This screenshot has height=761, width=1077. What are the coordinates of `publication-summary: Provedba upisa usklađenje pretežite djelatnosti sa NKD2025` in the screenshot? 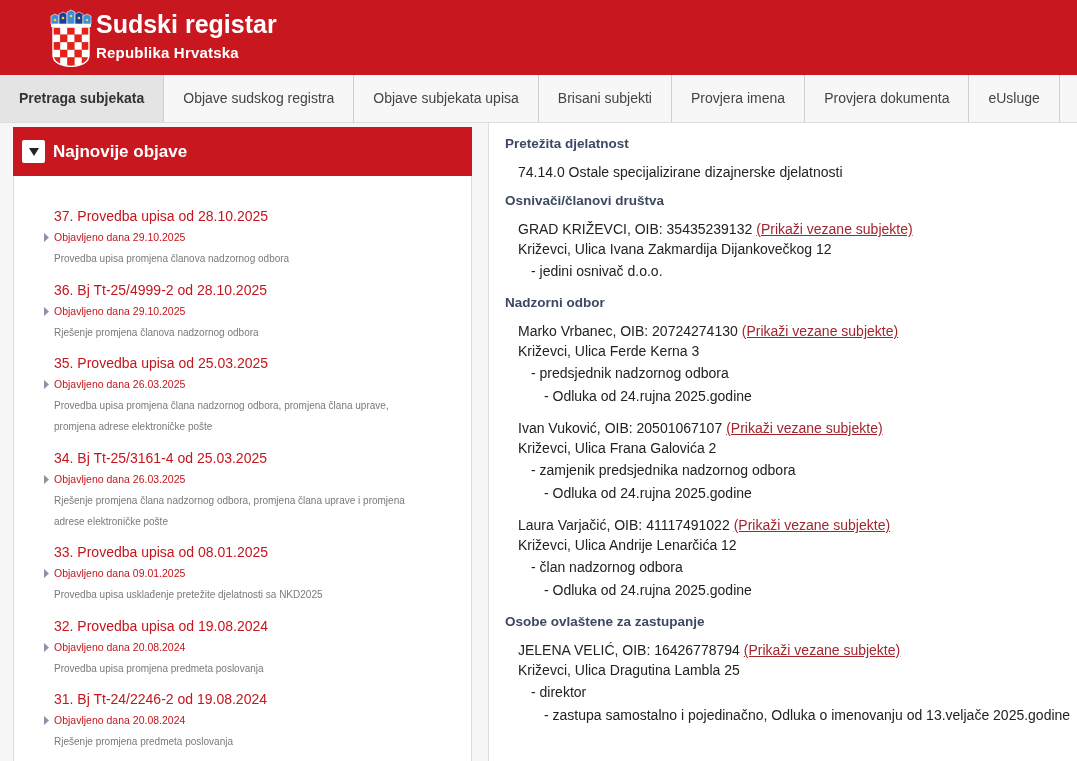 It's located at (189, 595).